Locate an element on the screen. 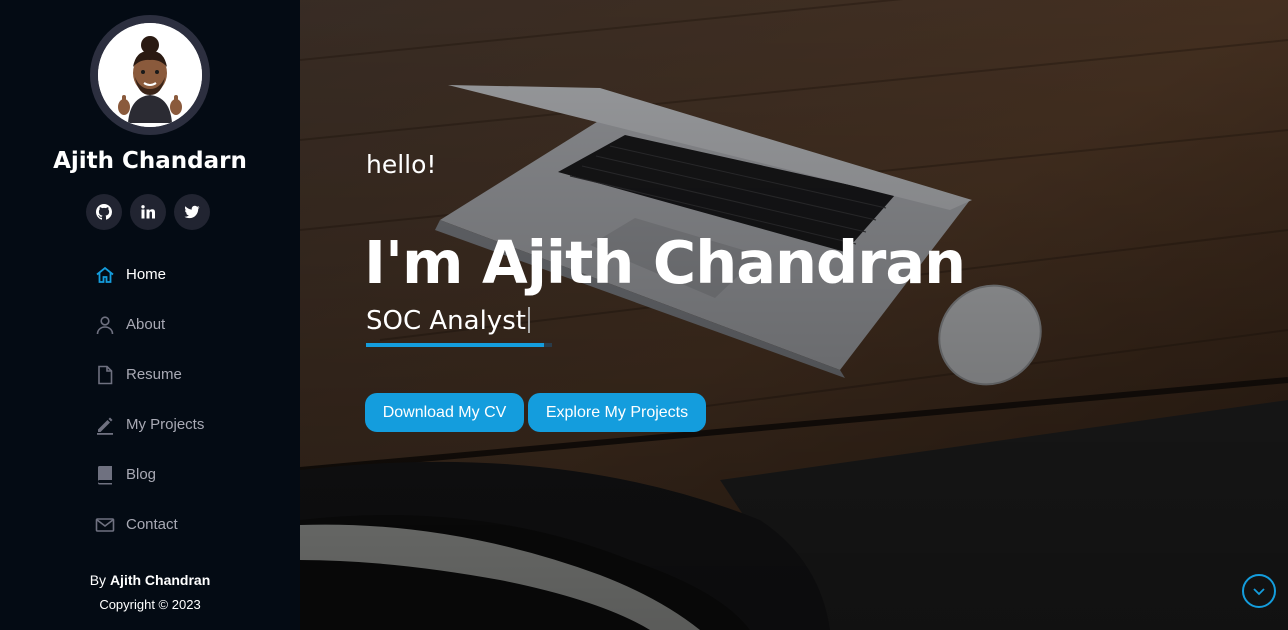 The height and width of the screenshot is (630, 1288). hero-role-text: SOC Analyst is located at coordinates (446, 321).